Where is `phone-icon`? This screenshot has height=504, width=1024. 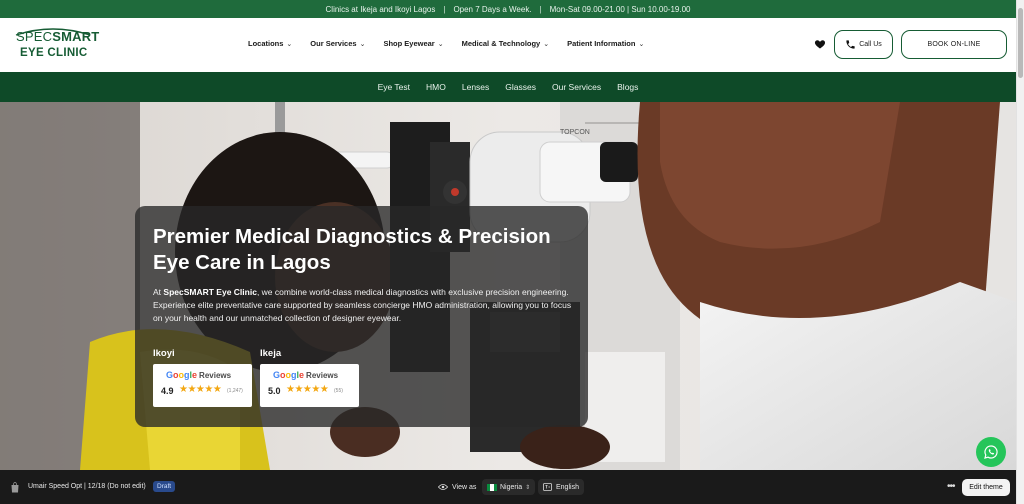
phone-icon is located at coordinates (850, 44).